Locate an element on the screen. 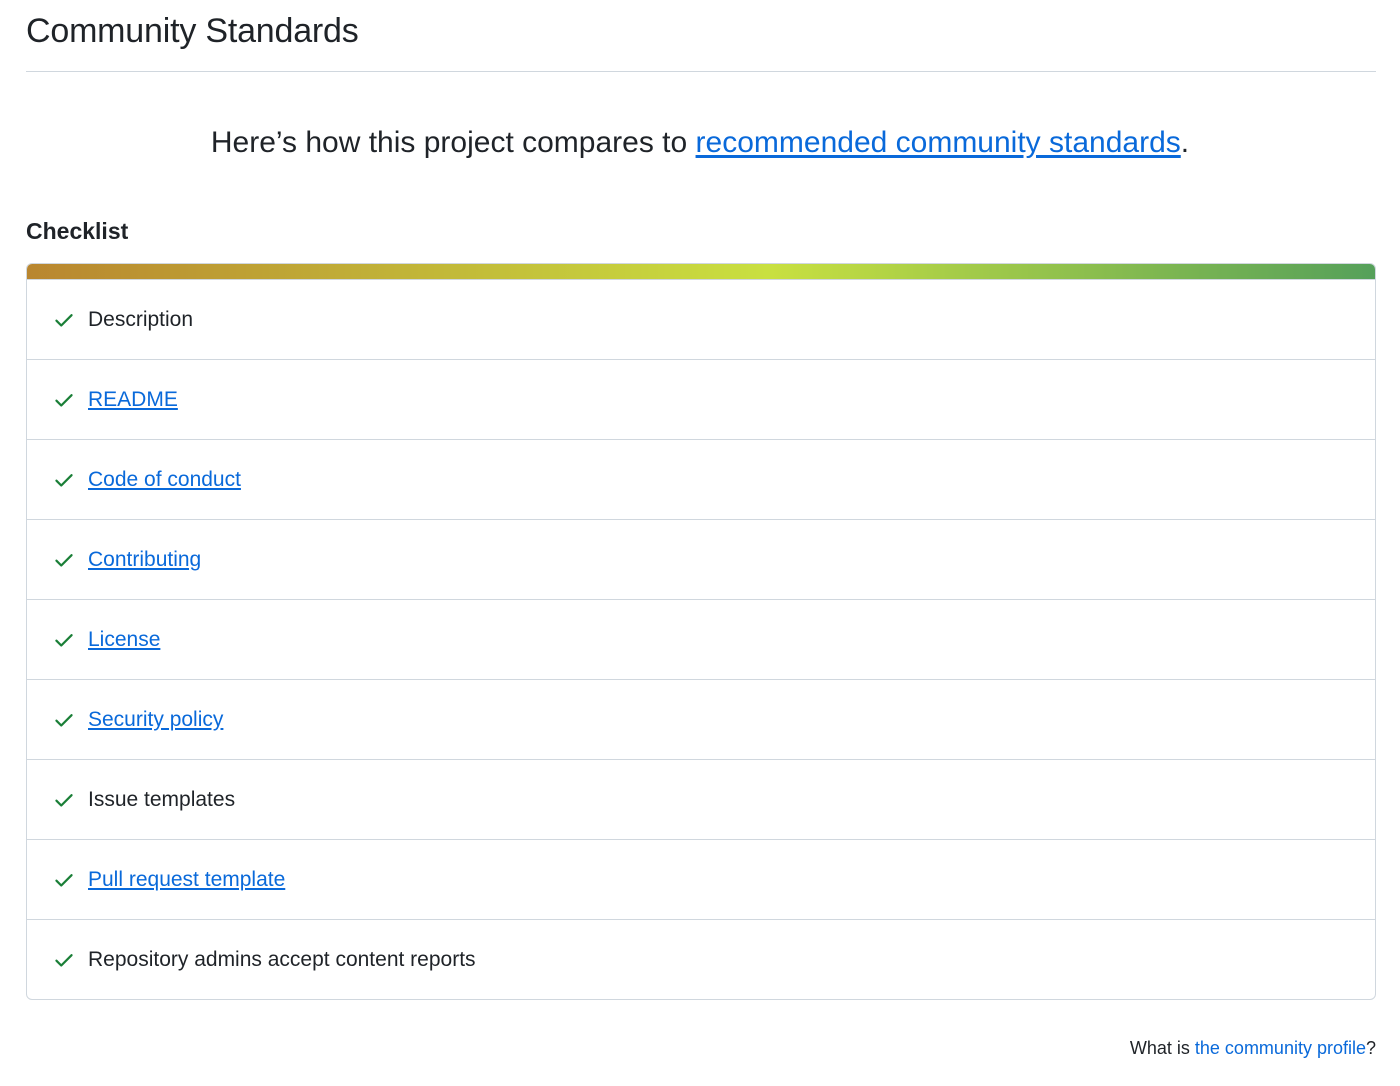 This screenshot has height=1086, width=1400. recommended-standards-link: recommended community standards is located at coordinates (938, 142).